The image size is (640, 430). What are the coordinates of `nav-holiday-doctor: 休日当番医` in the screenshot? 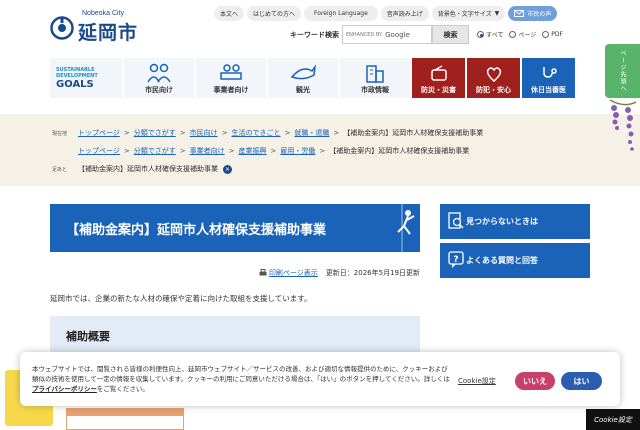 It's located at (548, 78).